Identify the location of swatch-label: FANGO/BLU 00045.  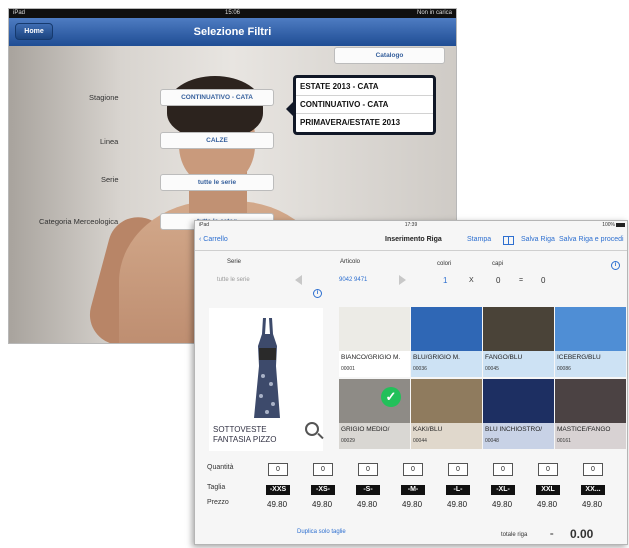
(518, 364).